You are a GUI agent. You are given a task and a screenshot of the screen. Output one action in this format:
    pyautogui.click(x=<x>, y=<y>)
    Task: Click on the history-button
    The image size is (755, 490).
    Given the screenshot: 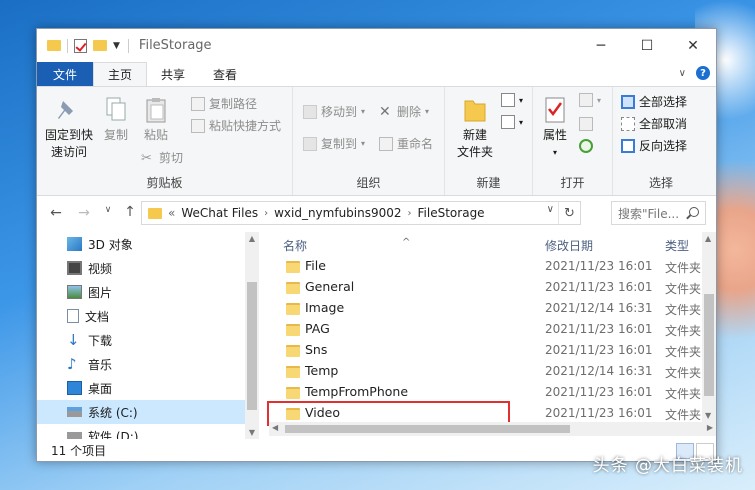 What is the action you would take?
    pyautogui.click(x=586, y=146)
    